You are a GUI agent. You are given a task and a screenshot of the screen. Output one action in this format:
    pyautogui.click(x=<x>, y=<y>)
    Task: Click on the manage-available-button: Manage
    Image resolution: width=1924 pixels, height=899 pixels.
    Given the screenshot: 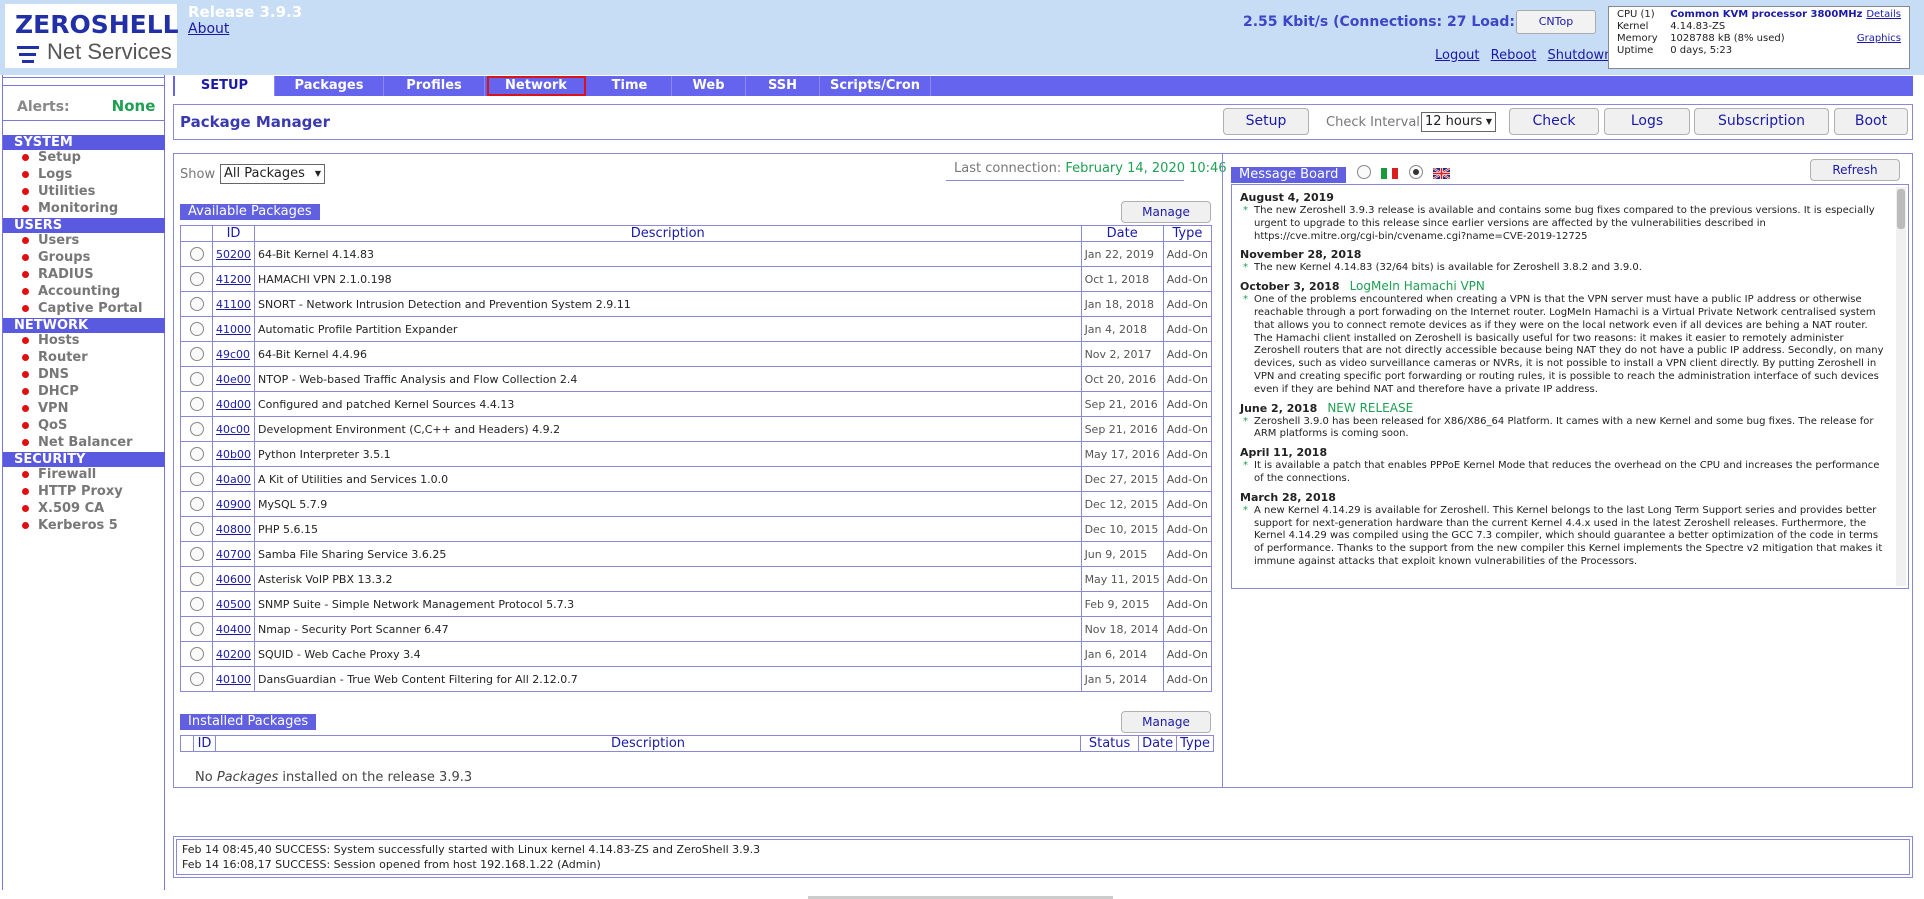 What is the action you would take?
    pyautogui.click(x=1166, y=212)
    